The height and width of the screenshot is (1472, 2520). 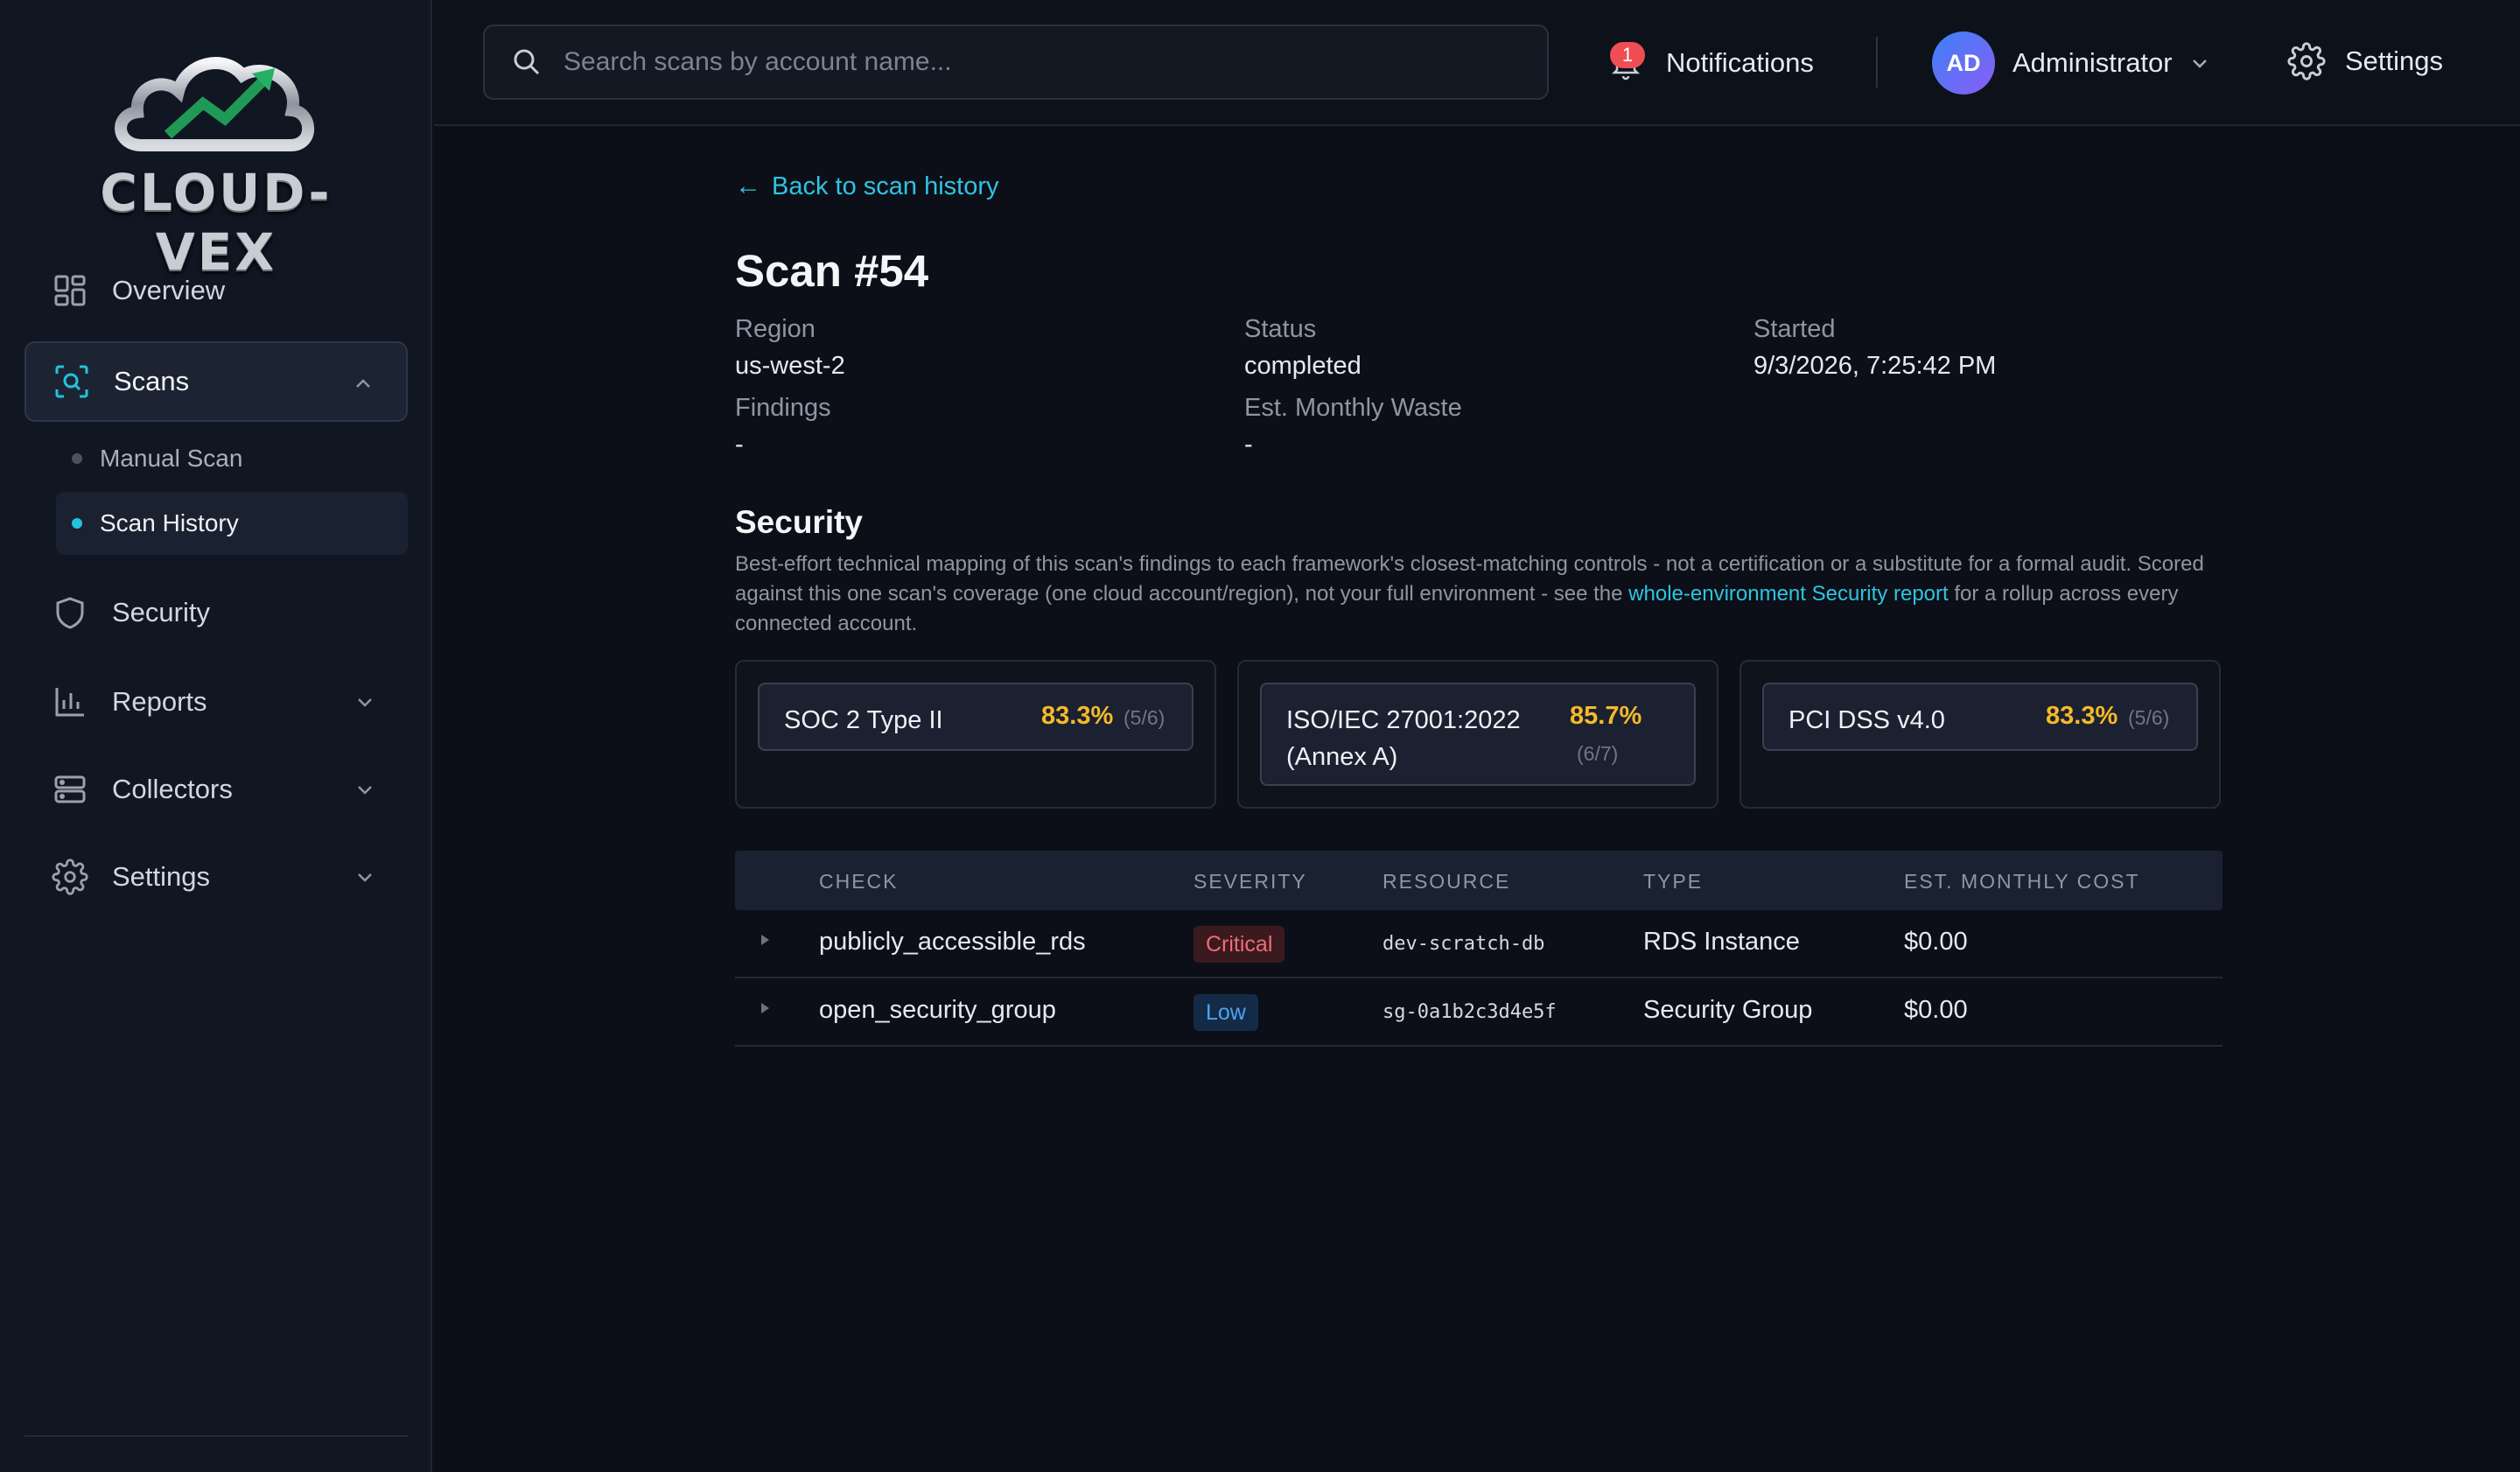 I want to click on started-label: Started, so click(x=1795, y=329).